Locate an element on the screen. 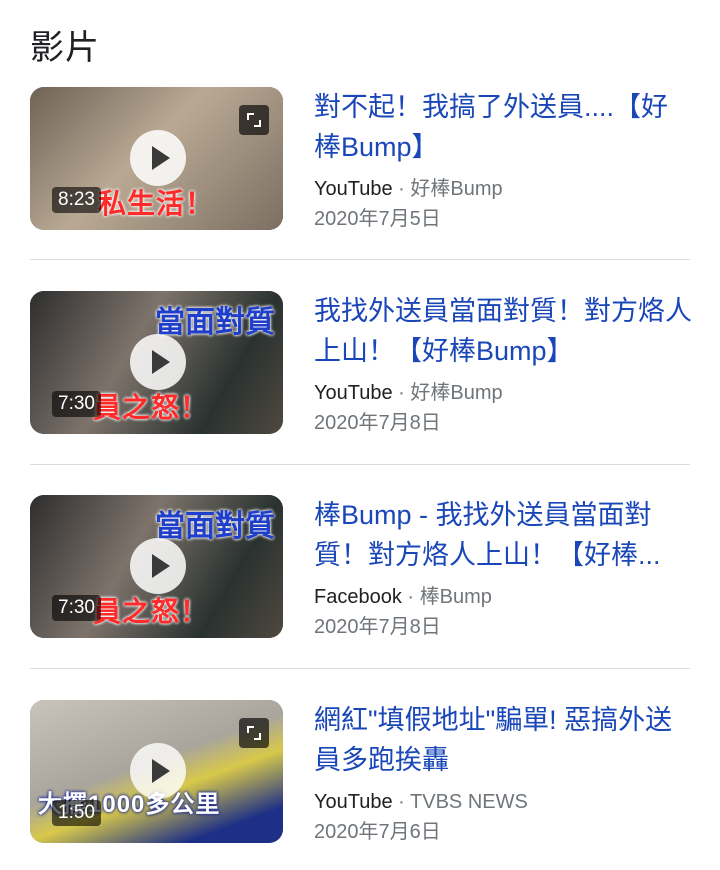 The image size is (720, 870). video-thumbnail: 大擺1000多公里 1:50 is located at coordinates (156, 771).